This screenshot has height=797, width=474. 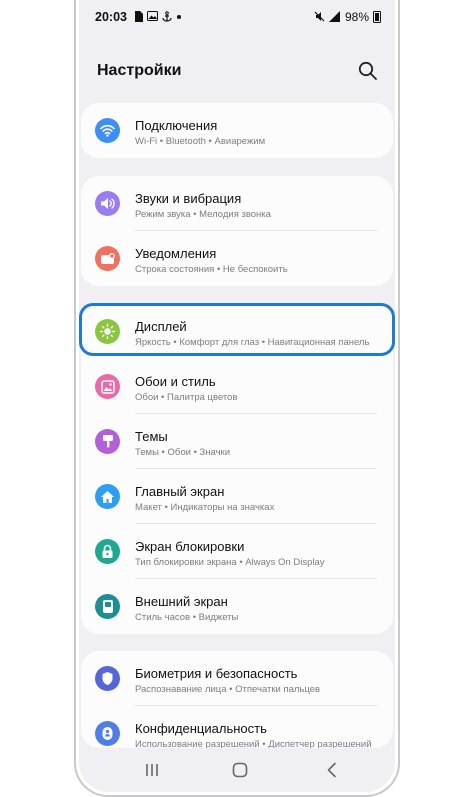 What do you see at coordinates (111, 17) in the screenshot?
I see `status-time: 20:03` at bounding box center [111, 17].